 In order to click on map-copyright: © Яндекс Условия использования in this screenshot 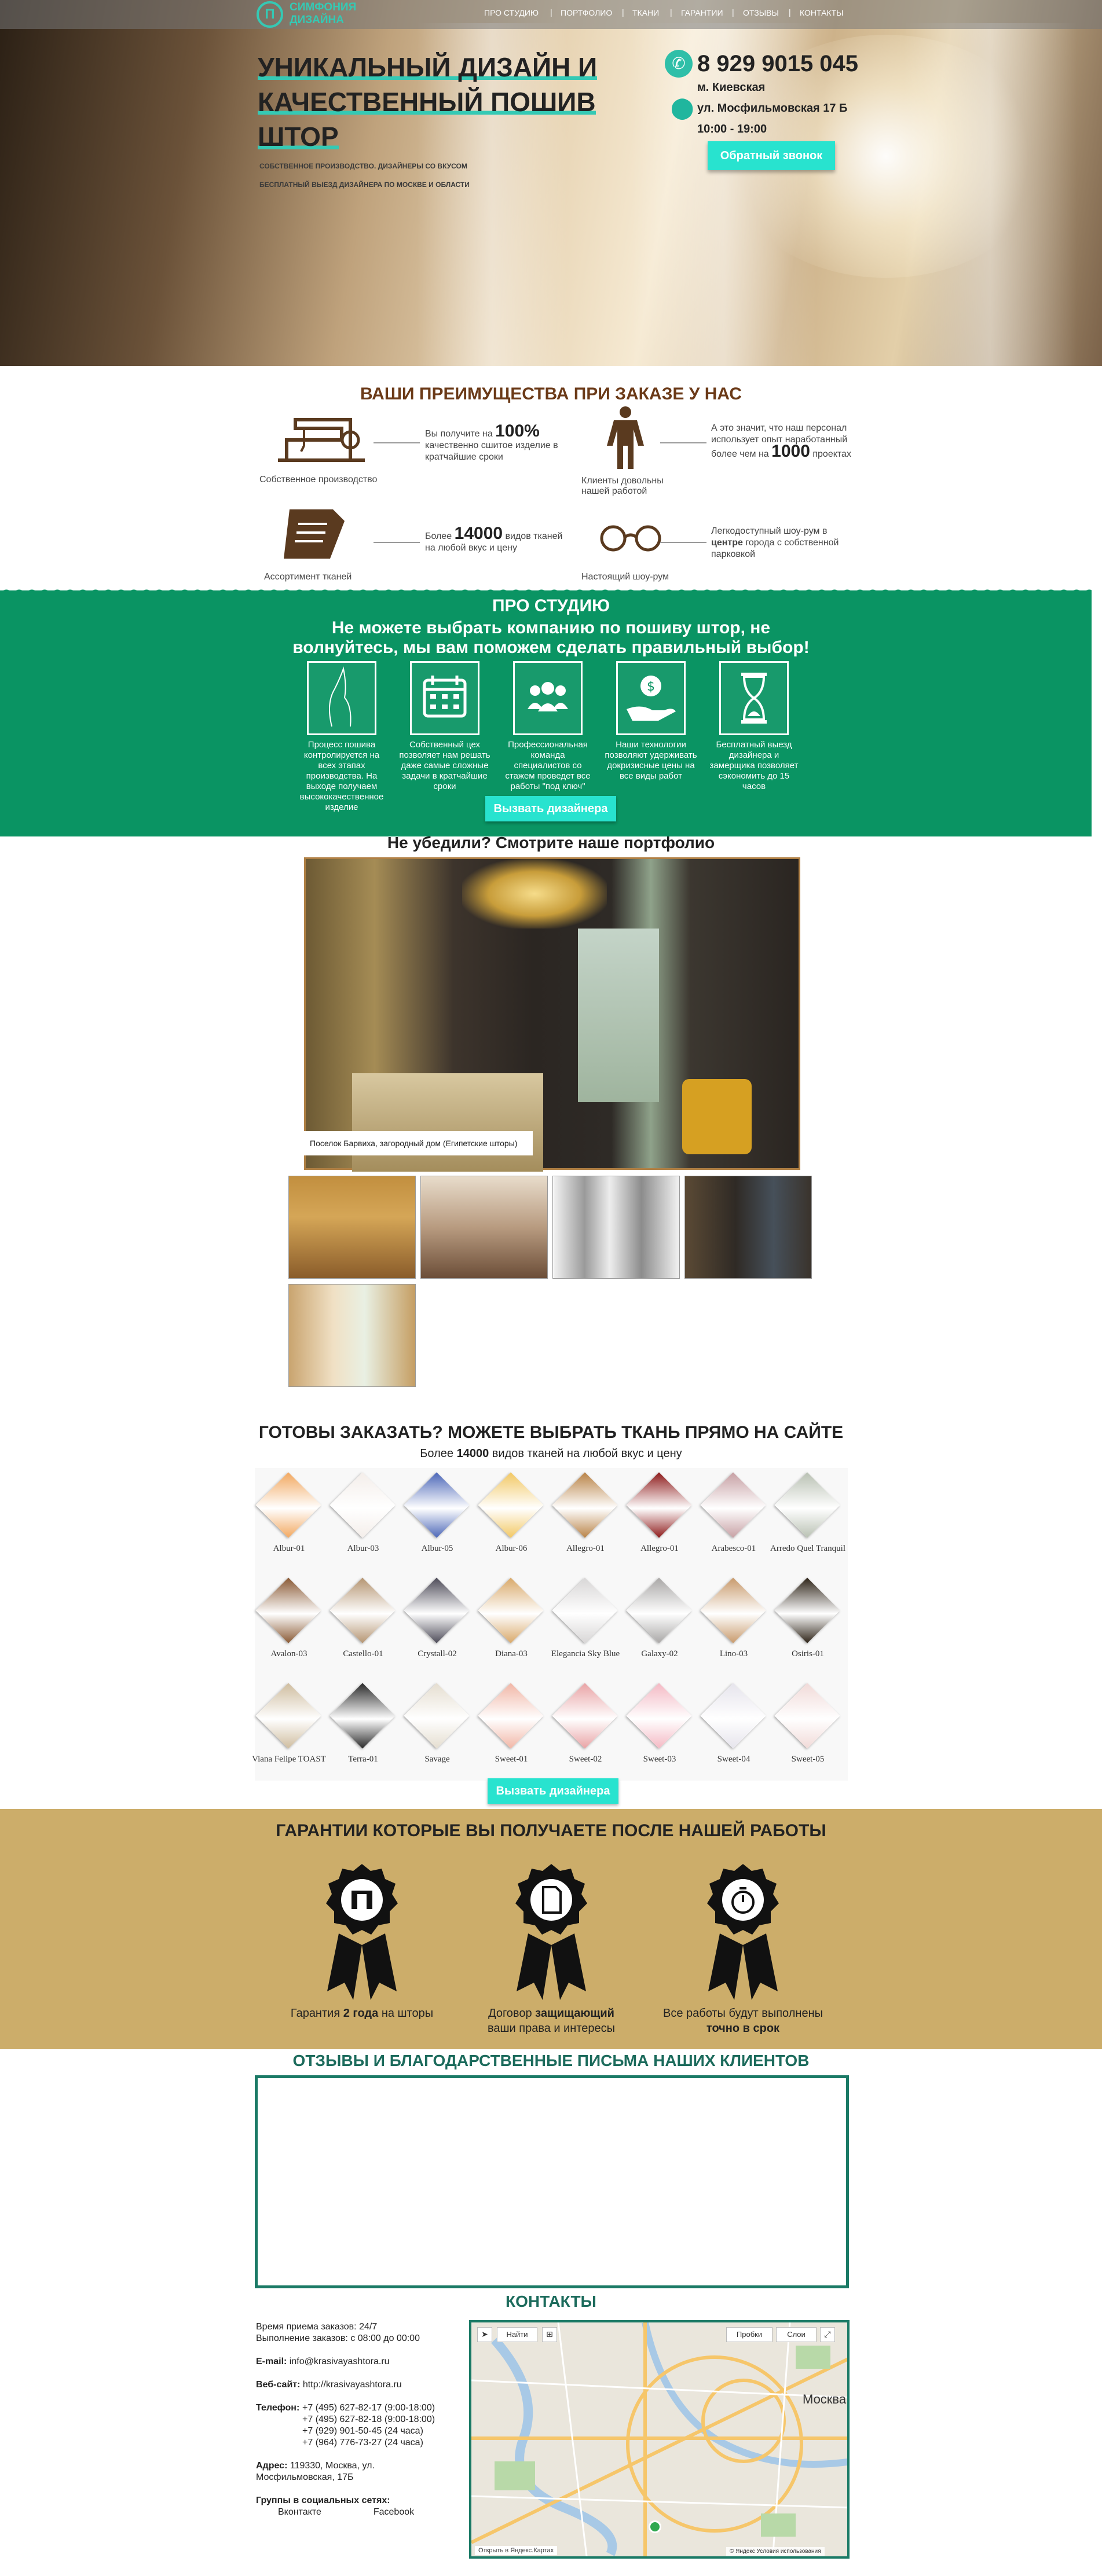, I will do `click(775, 2551)`.